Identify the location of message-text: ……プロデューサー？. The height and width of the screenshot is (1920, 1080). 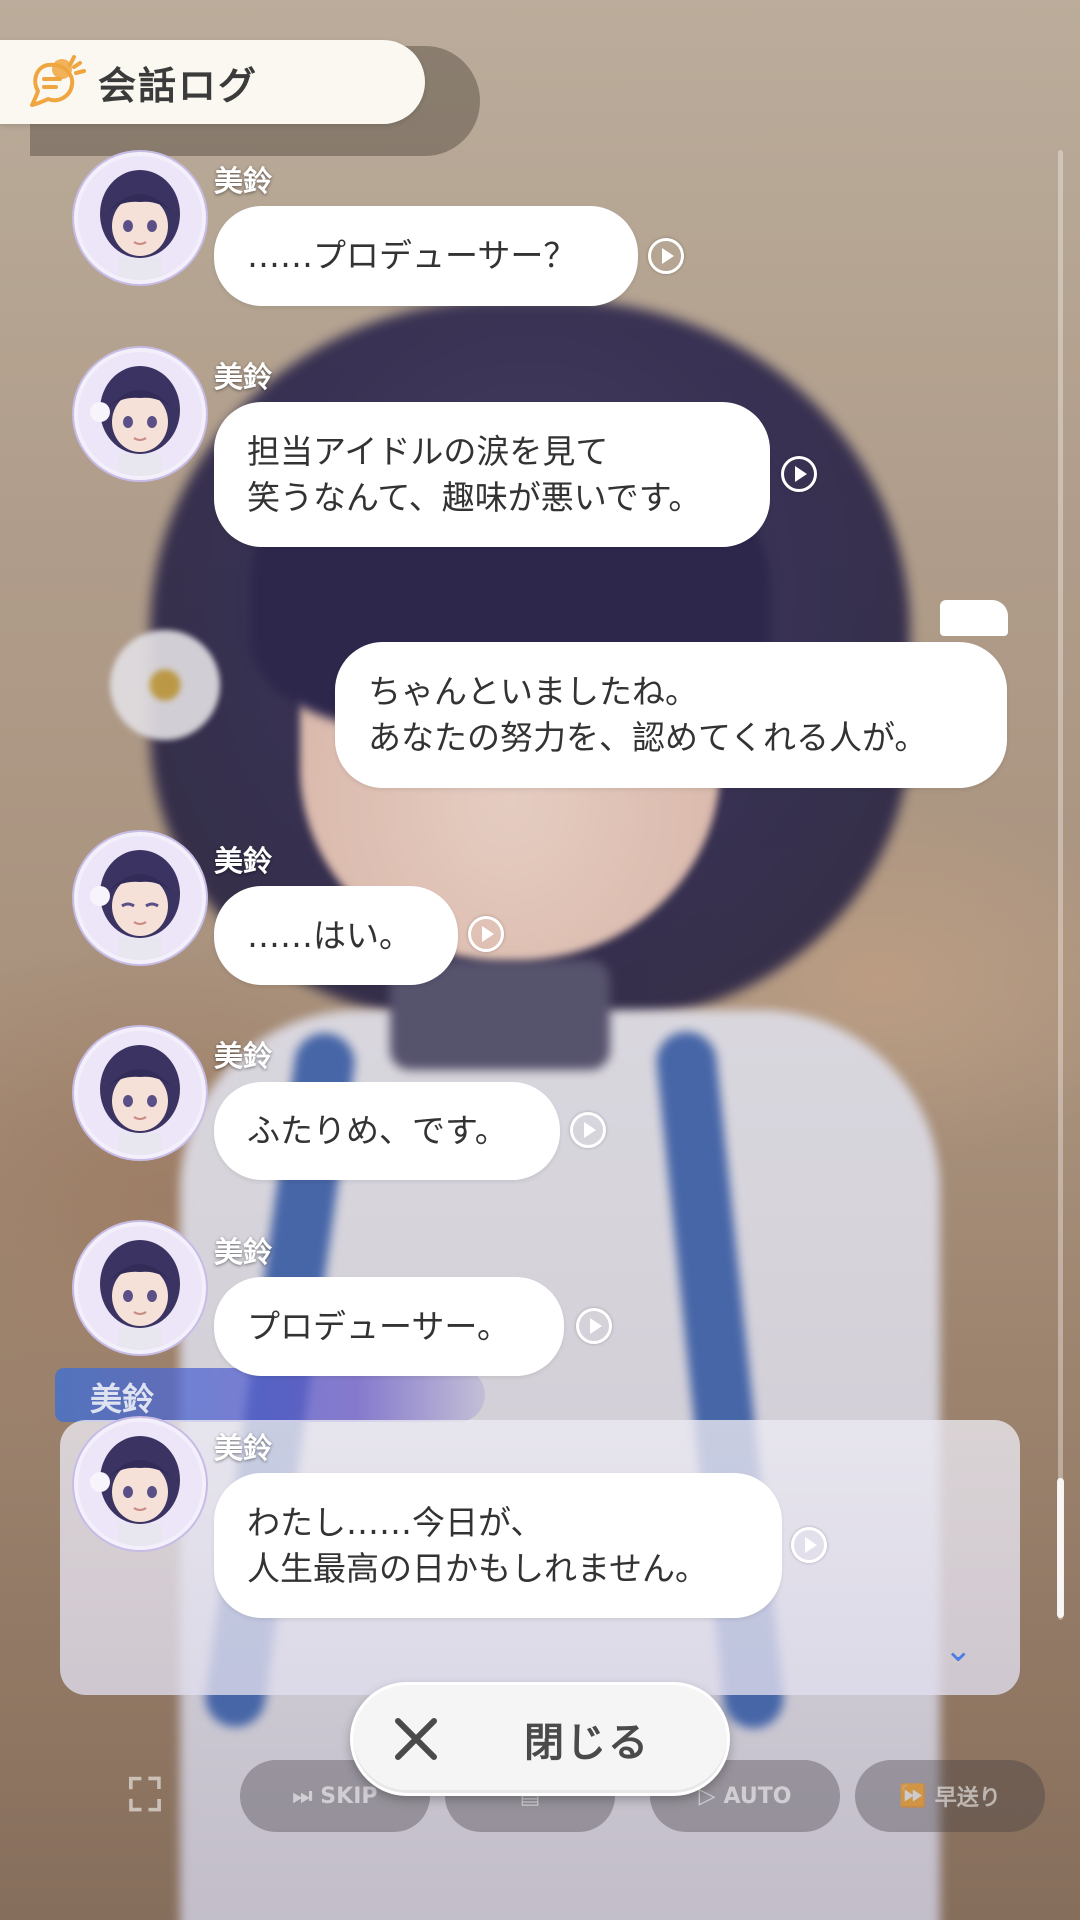
(412, 255).